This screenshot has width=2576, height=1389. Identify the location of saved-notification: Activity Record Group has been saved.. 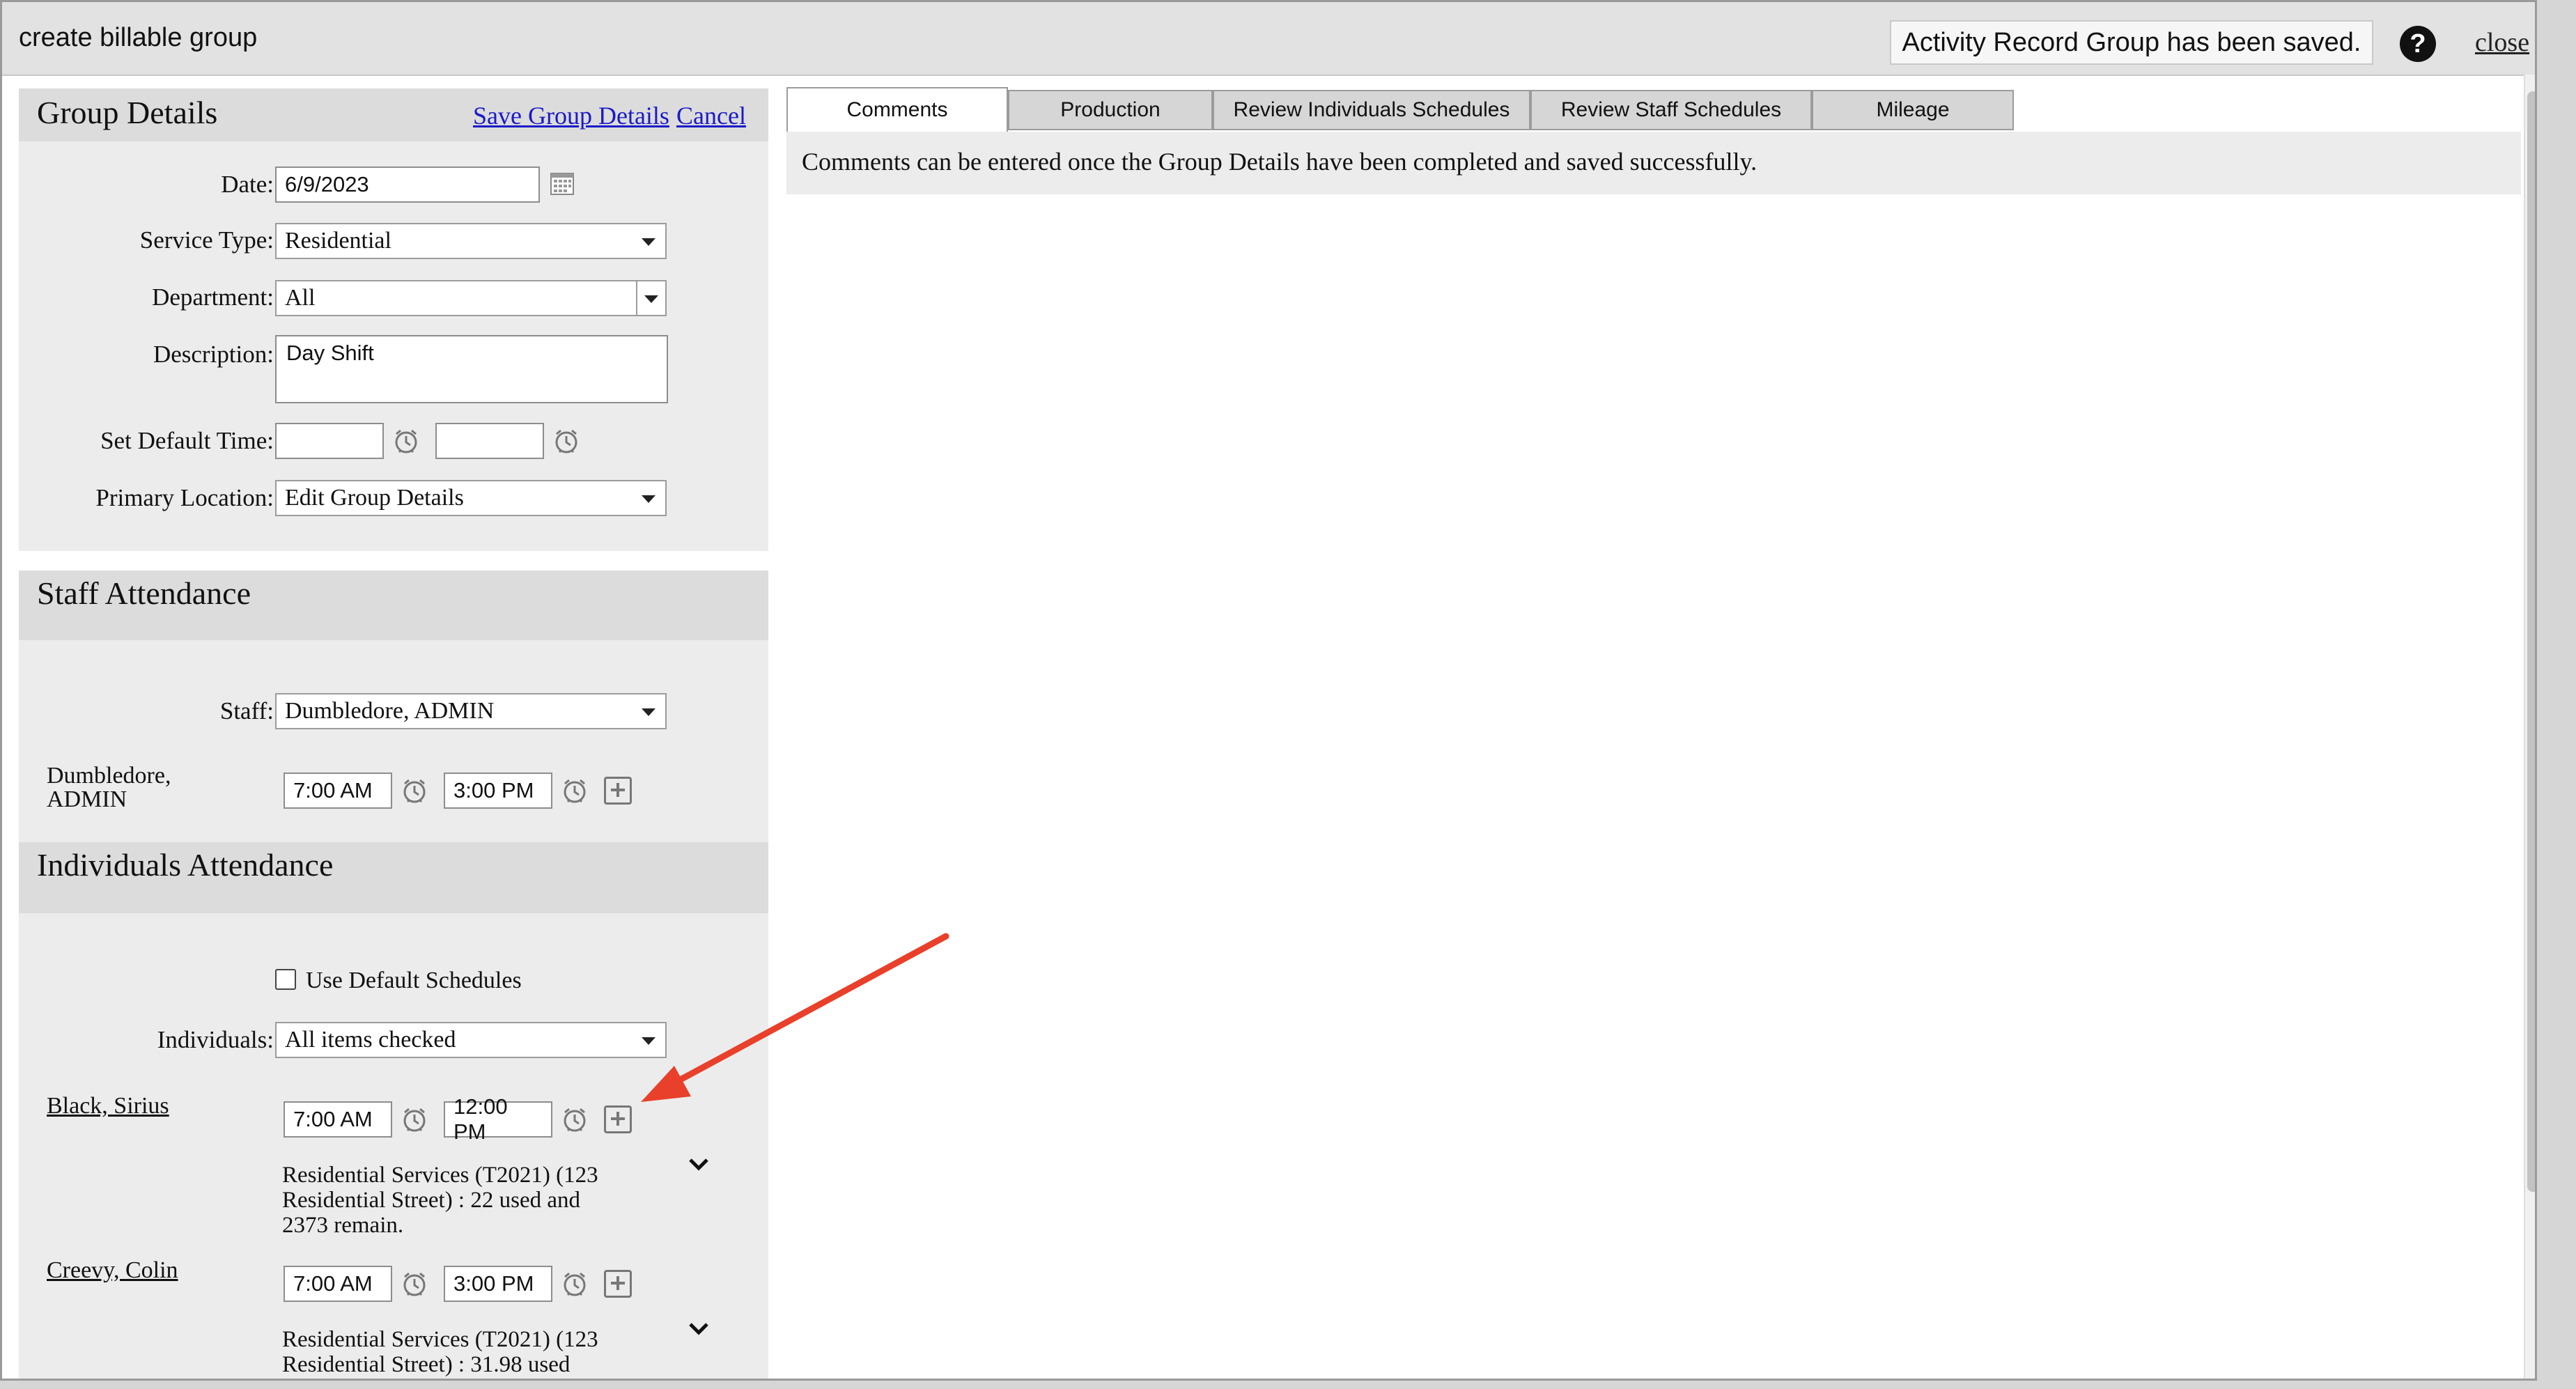
(2131, 42).